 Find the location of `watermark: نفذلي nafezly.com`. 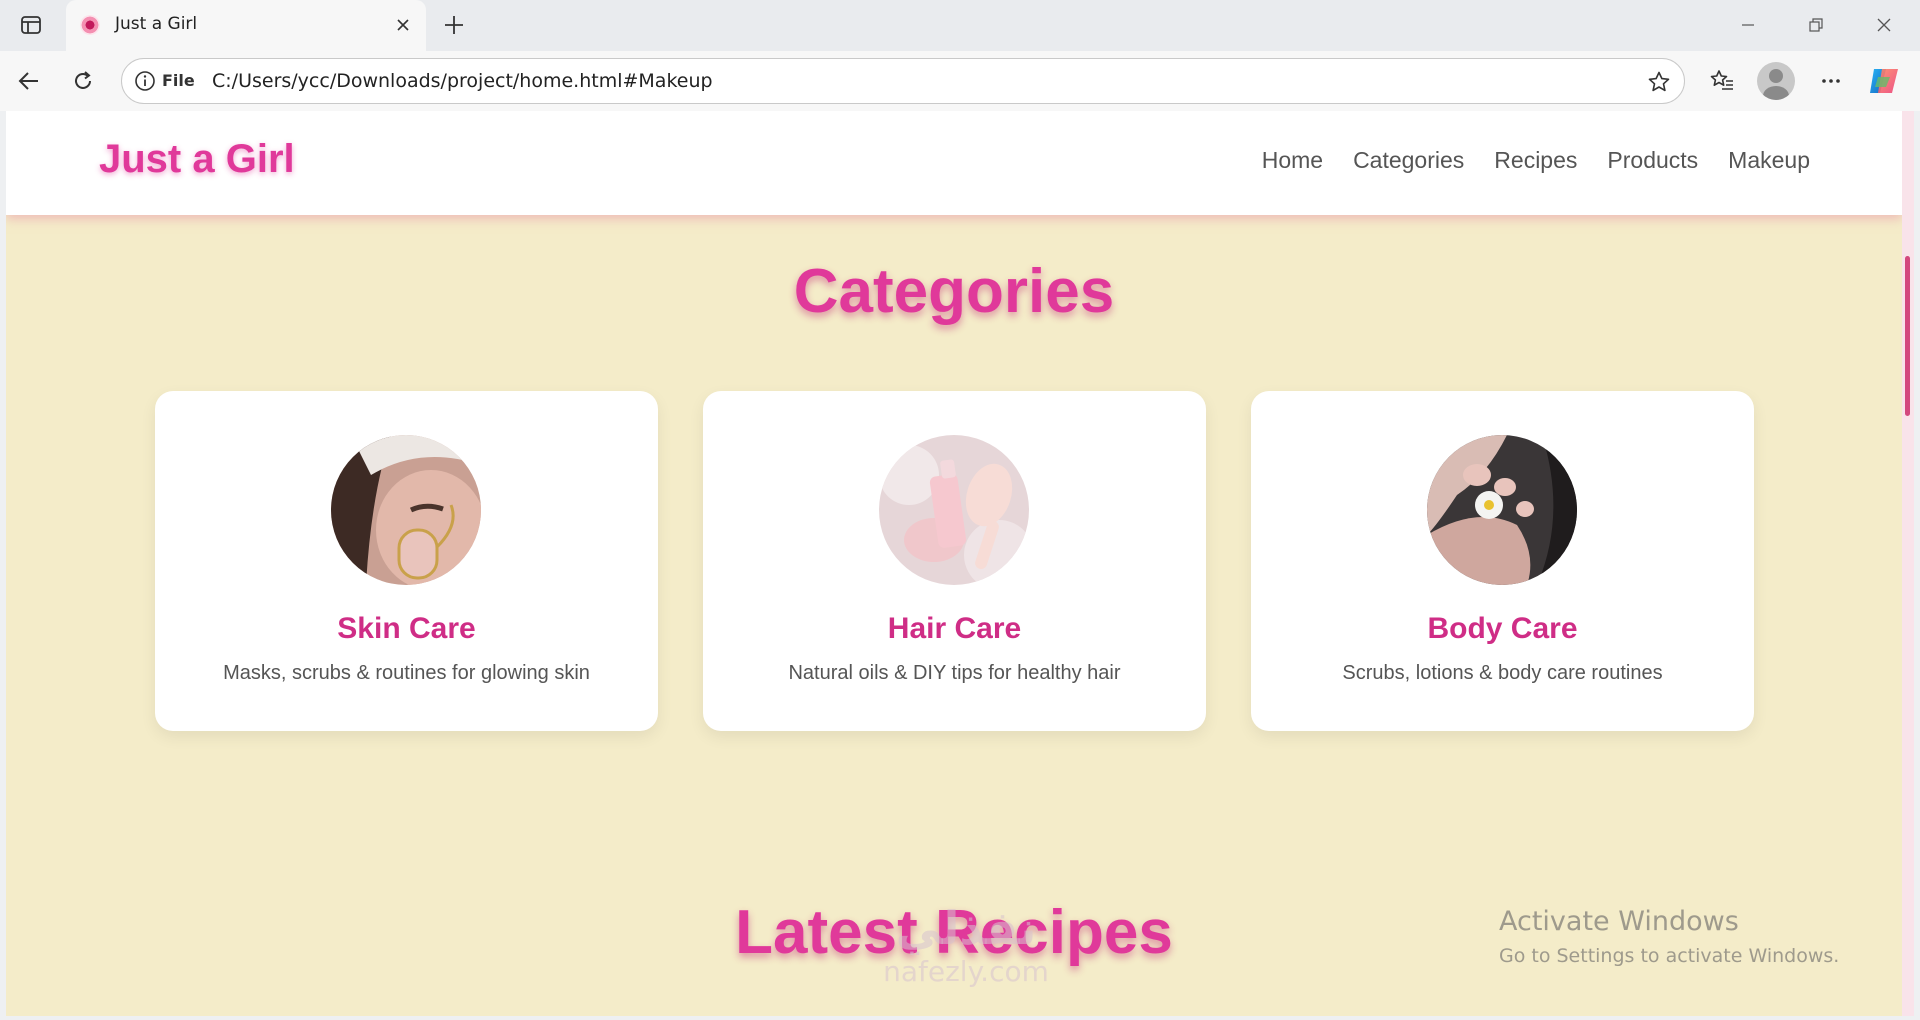

watermark: نفذلي nafezly.com is located at coordinates (966, 944).